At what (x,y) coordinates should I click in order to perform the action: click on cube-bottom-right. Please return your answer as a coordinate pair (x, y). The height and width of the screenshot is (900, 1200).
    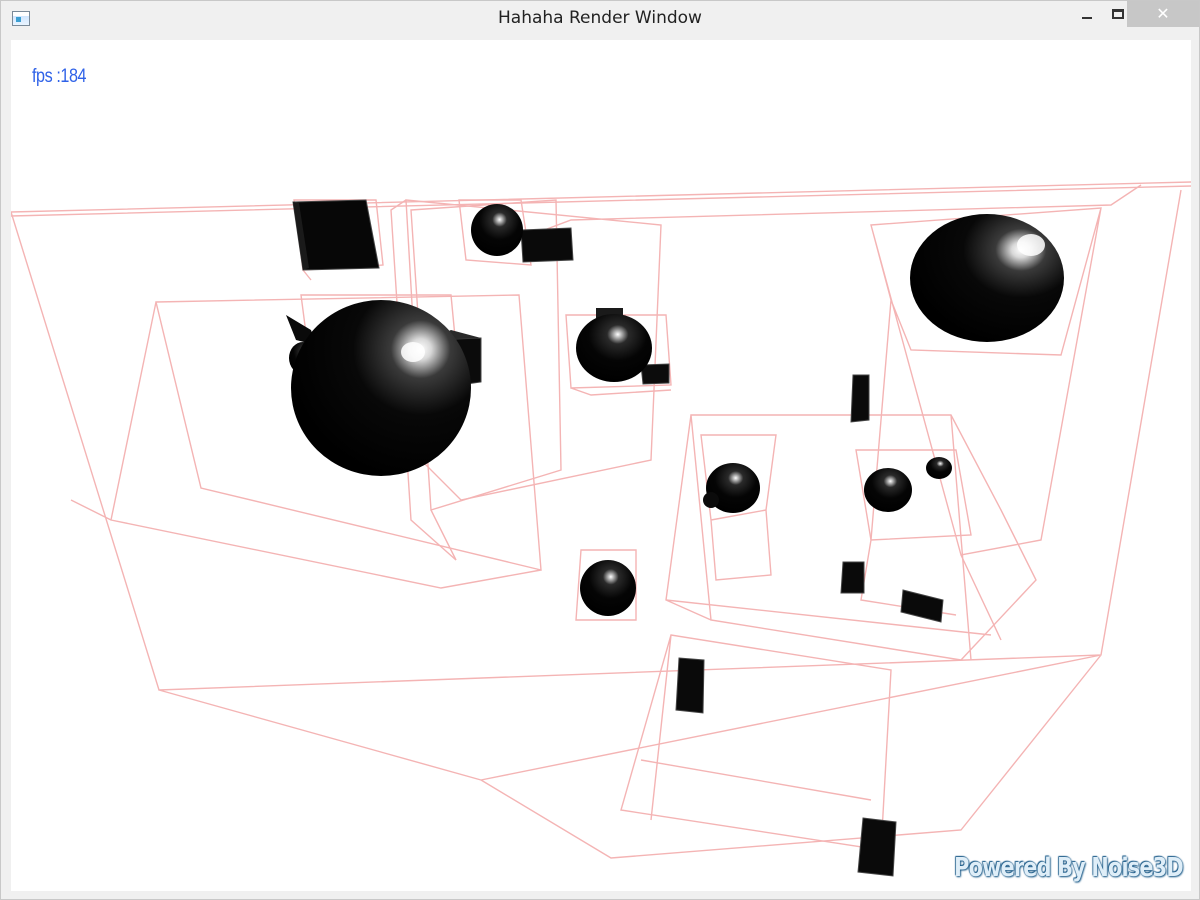
    Looking at the image, I should click on (877, 847).